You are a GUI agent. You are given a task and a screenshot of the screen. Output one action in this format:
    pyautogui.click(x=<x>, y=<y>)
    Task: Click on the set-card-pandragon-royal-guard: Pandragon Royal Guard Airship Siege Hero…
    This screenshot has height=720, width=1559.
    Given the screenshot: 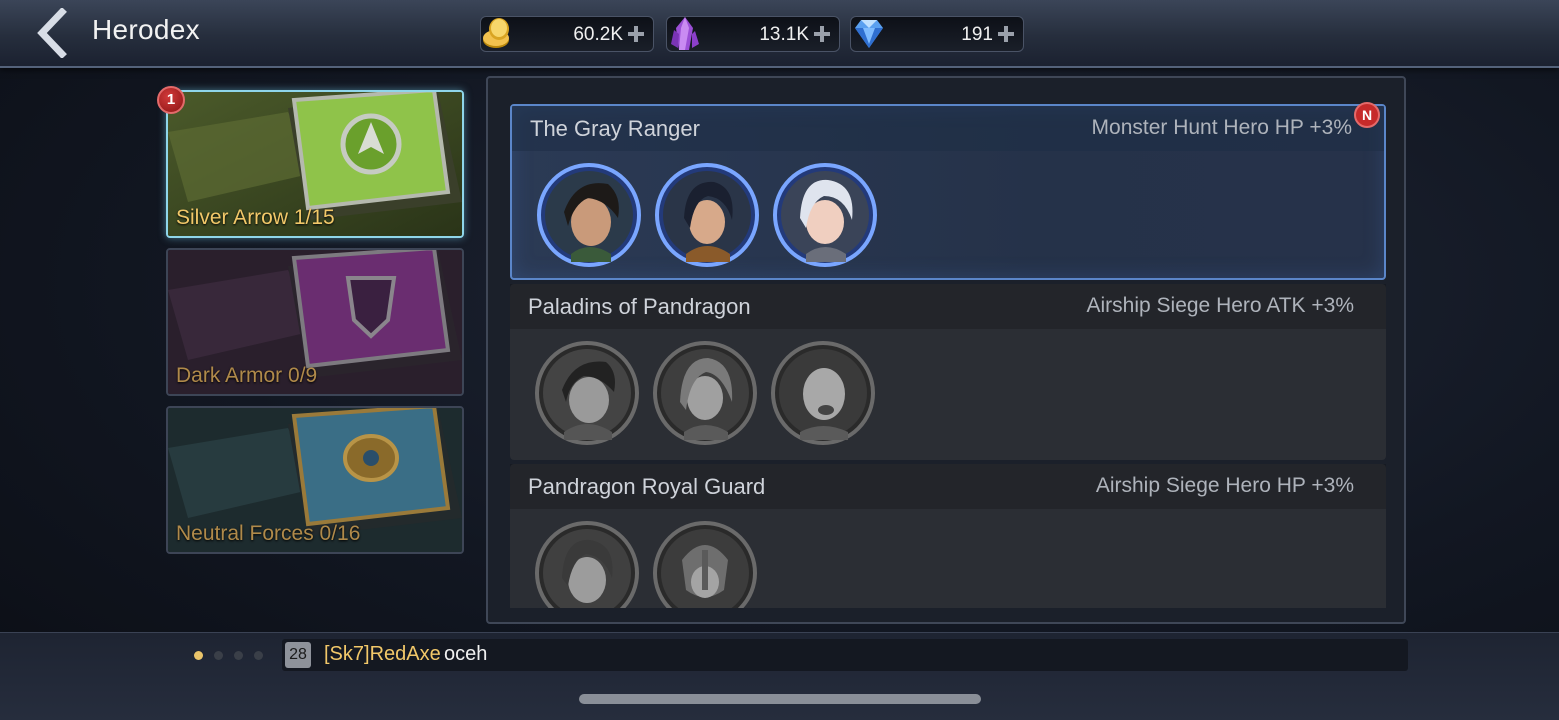 What is the action you would take?
    pyautogui.click(x=948, y=536)
    